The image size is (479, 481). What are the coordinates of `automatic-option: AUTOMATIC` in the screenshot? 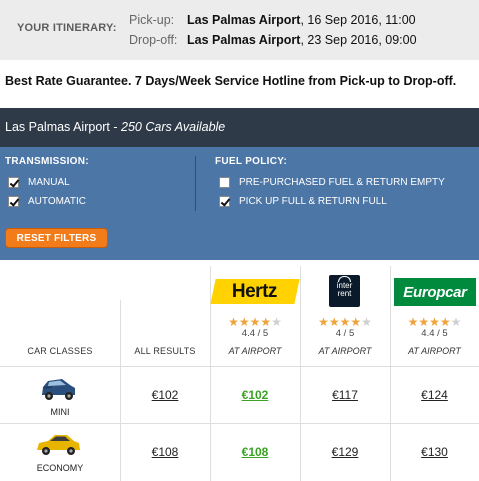 It's located at (47, 201).